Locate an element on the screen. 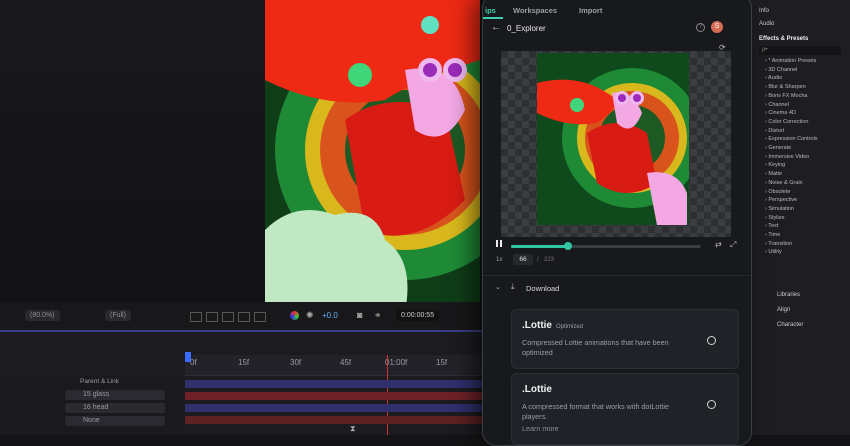 Image resolution: width=850 pixels, height=446 pixels. effects-category: › Obsolete is located at coordinates (777, 192).